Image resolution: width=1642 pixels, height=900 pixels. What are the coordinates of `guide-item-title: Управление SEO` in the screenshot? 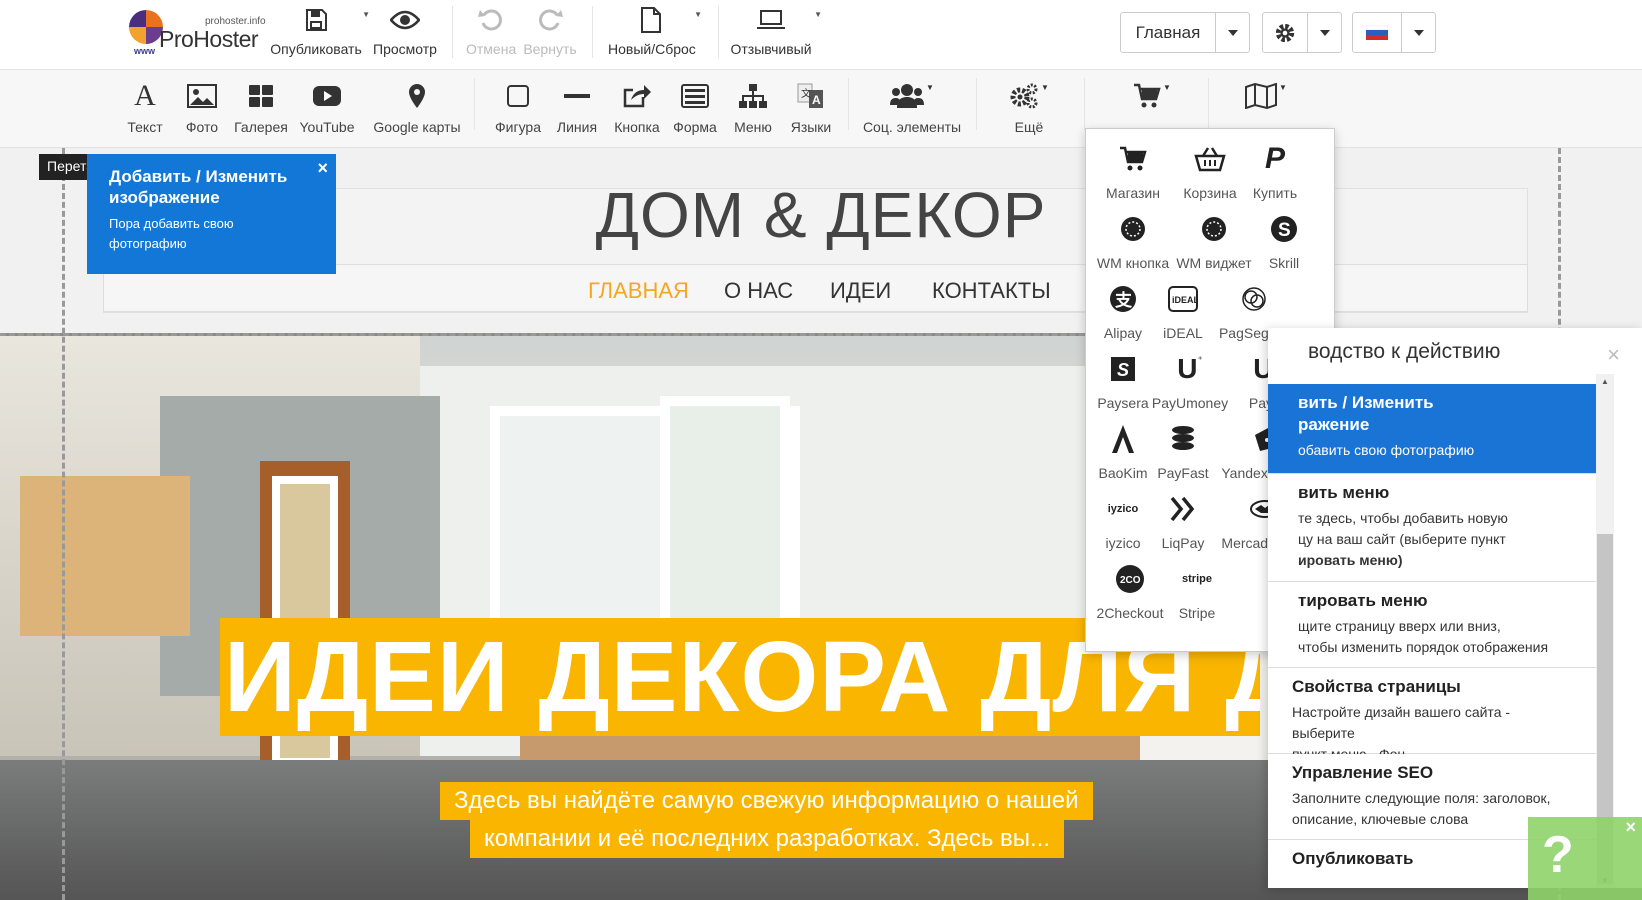 It's located at (1363, 772).